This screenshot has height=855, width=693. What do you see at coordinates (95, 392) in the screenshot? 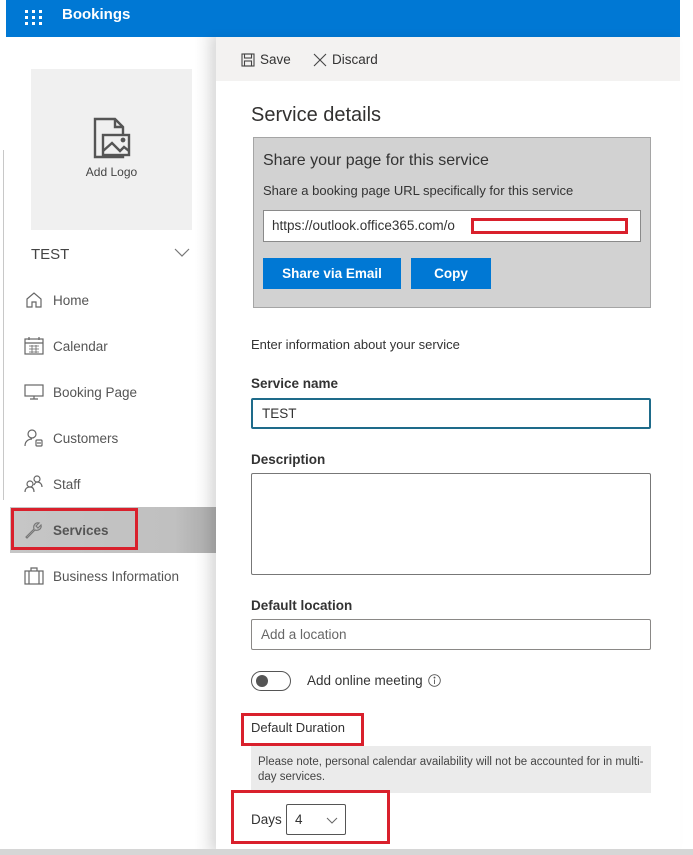
I see `sidebar-item-label: Booking Page` at bounding box center [95, 392].